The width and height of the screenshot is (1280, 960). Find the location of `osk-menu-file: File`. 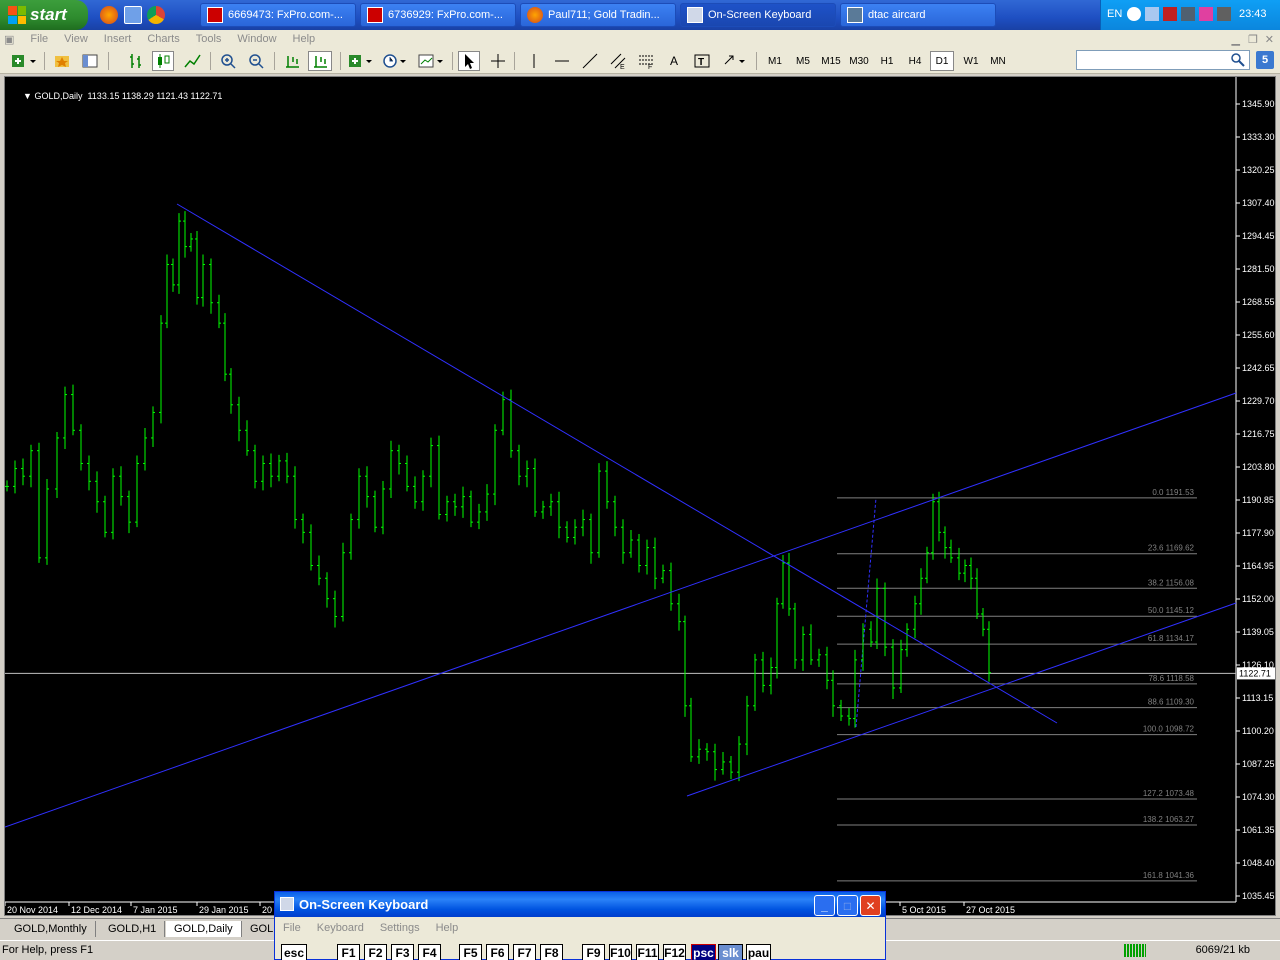

osk-menu-file: File is located at coordinates (292, 928).